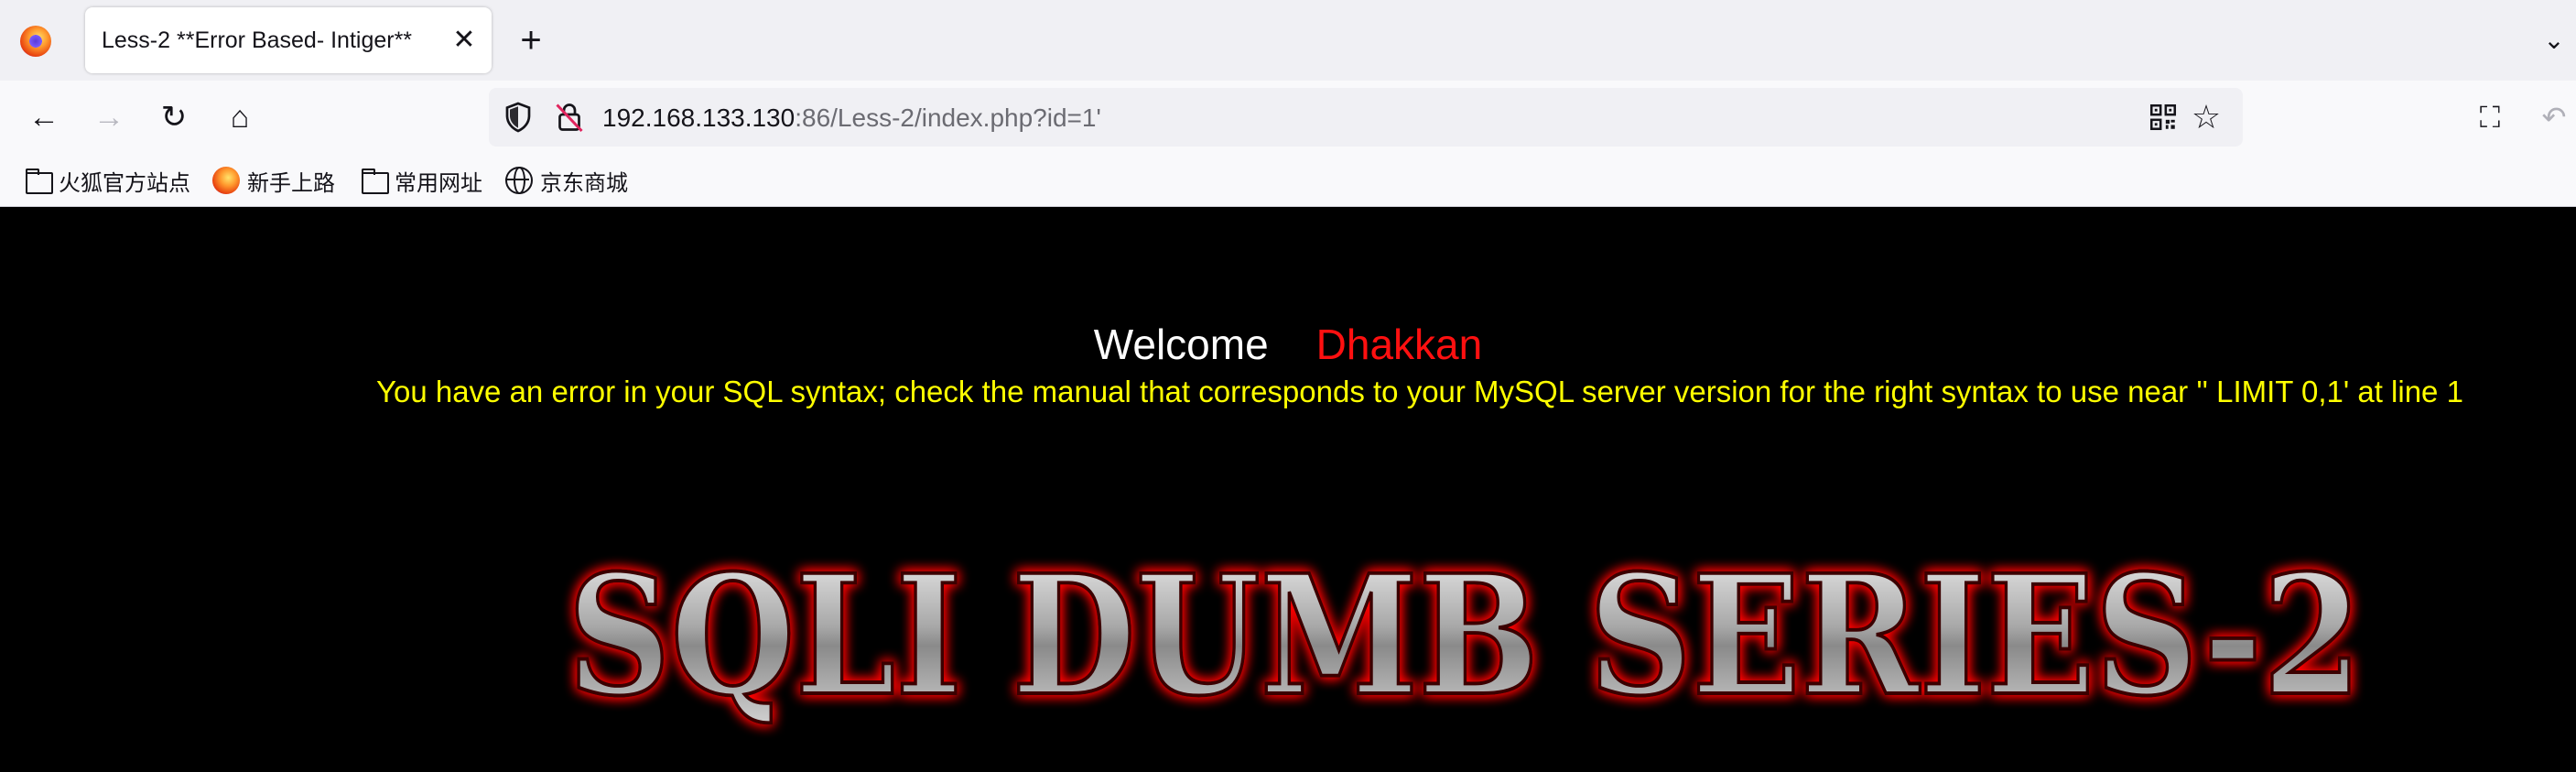 The width and height of the screenshot is (2576, 772). Describe the element at coordinates (519, 181) in the screenshot. I see `globe-icon` at that location.